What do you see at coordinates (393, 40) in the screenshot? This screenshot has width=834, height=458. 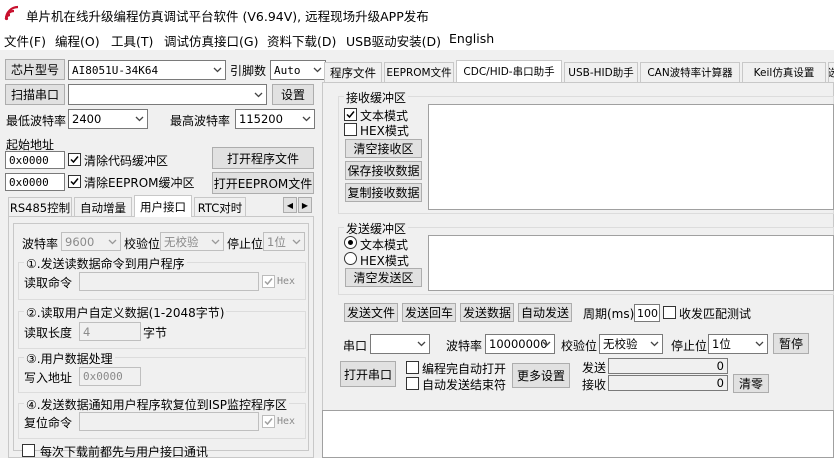 I see `menu-usb-driver: USB驱动安装(D)` at bounding box center [393, 40].